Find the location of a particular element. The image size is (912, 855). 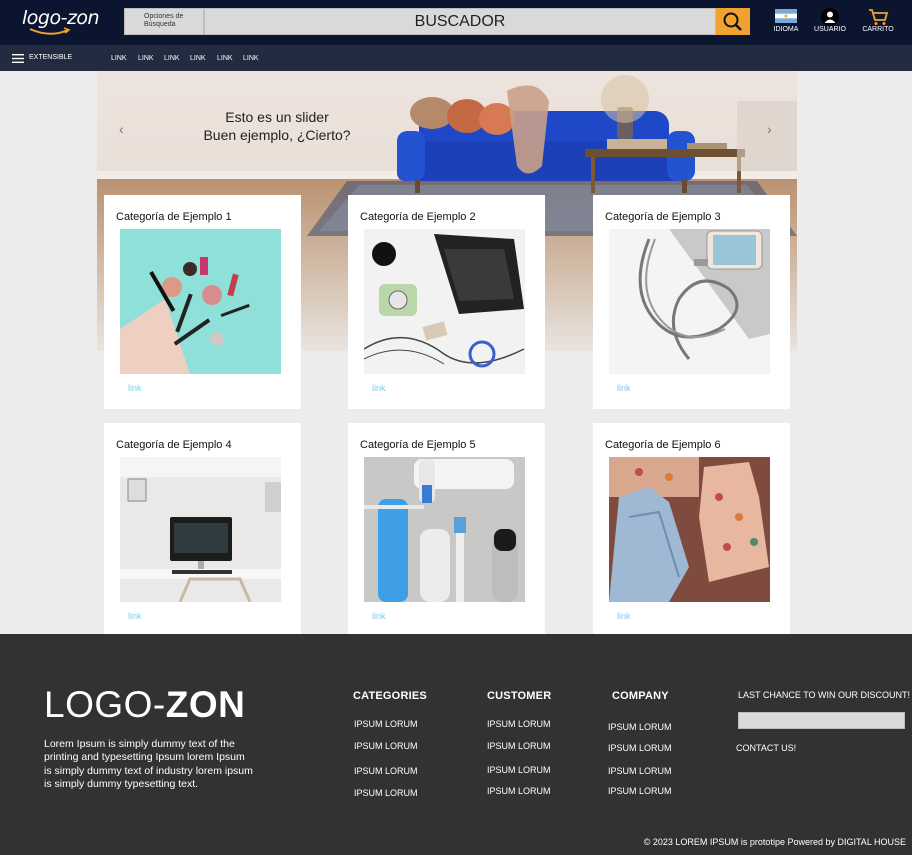

category-card: Categoría de Ejemplo 1 link is located at coordinates (202, 302).